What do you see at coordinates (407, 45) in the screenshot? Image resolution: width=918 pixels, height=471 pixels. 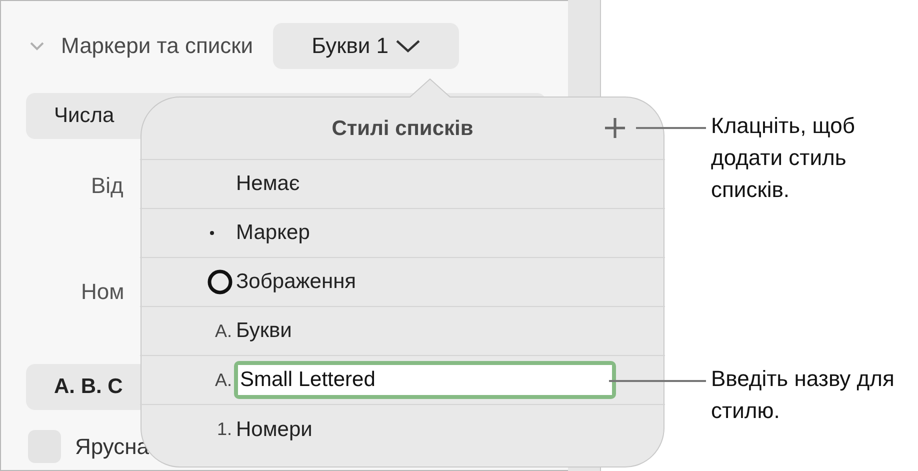 I see `chevron-down-icon` at bounding box center [407, 45].